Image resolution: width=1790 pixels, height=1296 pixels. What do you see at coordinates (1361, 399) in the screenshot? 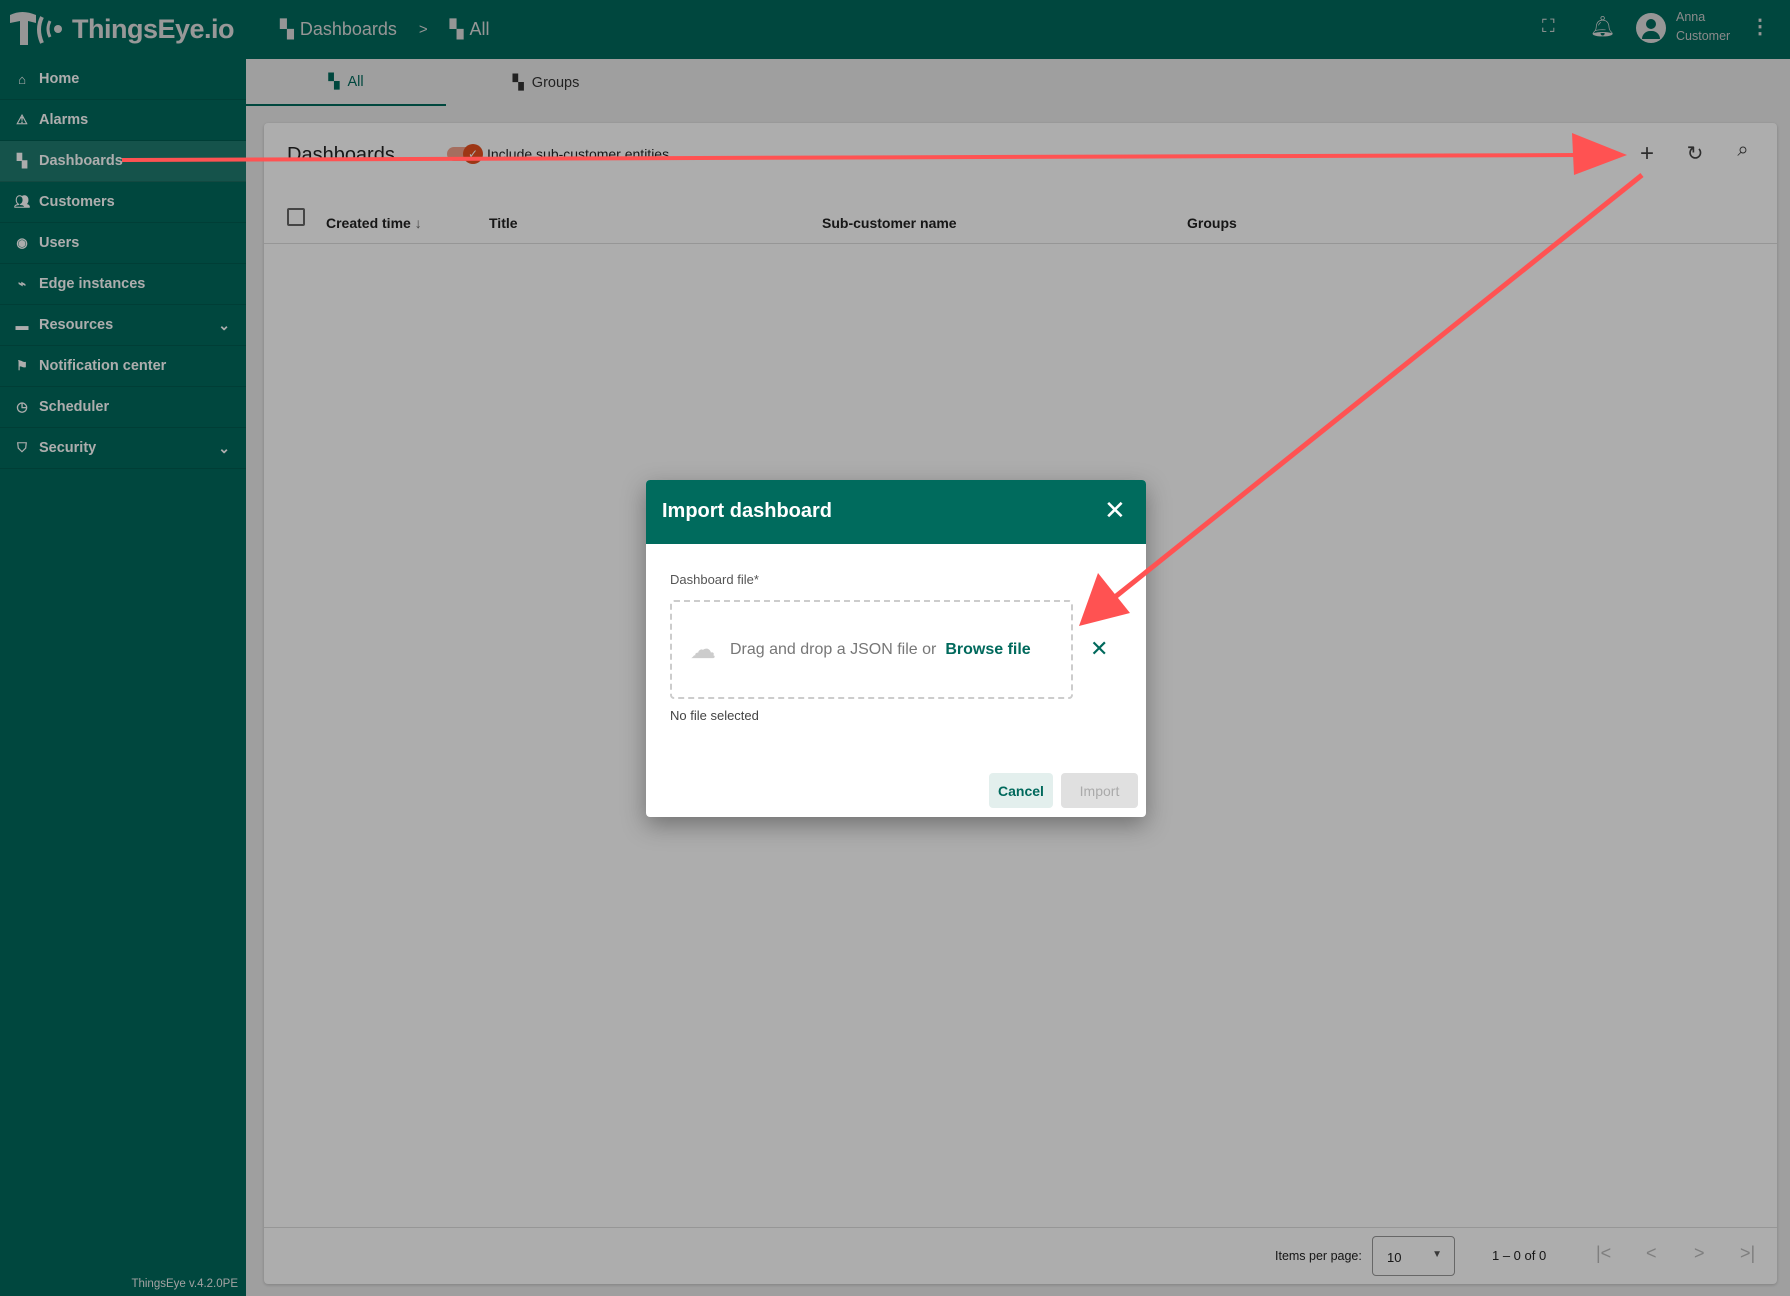
I see `annotation-arrow-to-dropzone` at bounding box center [1361, 399].